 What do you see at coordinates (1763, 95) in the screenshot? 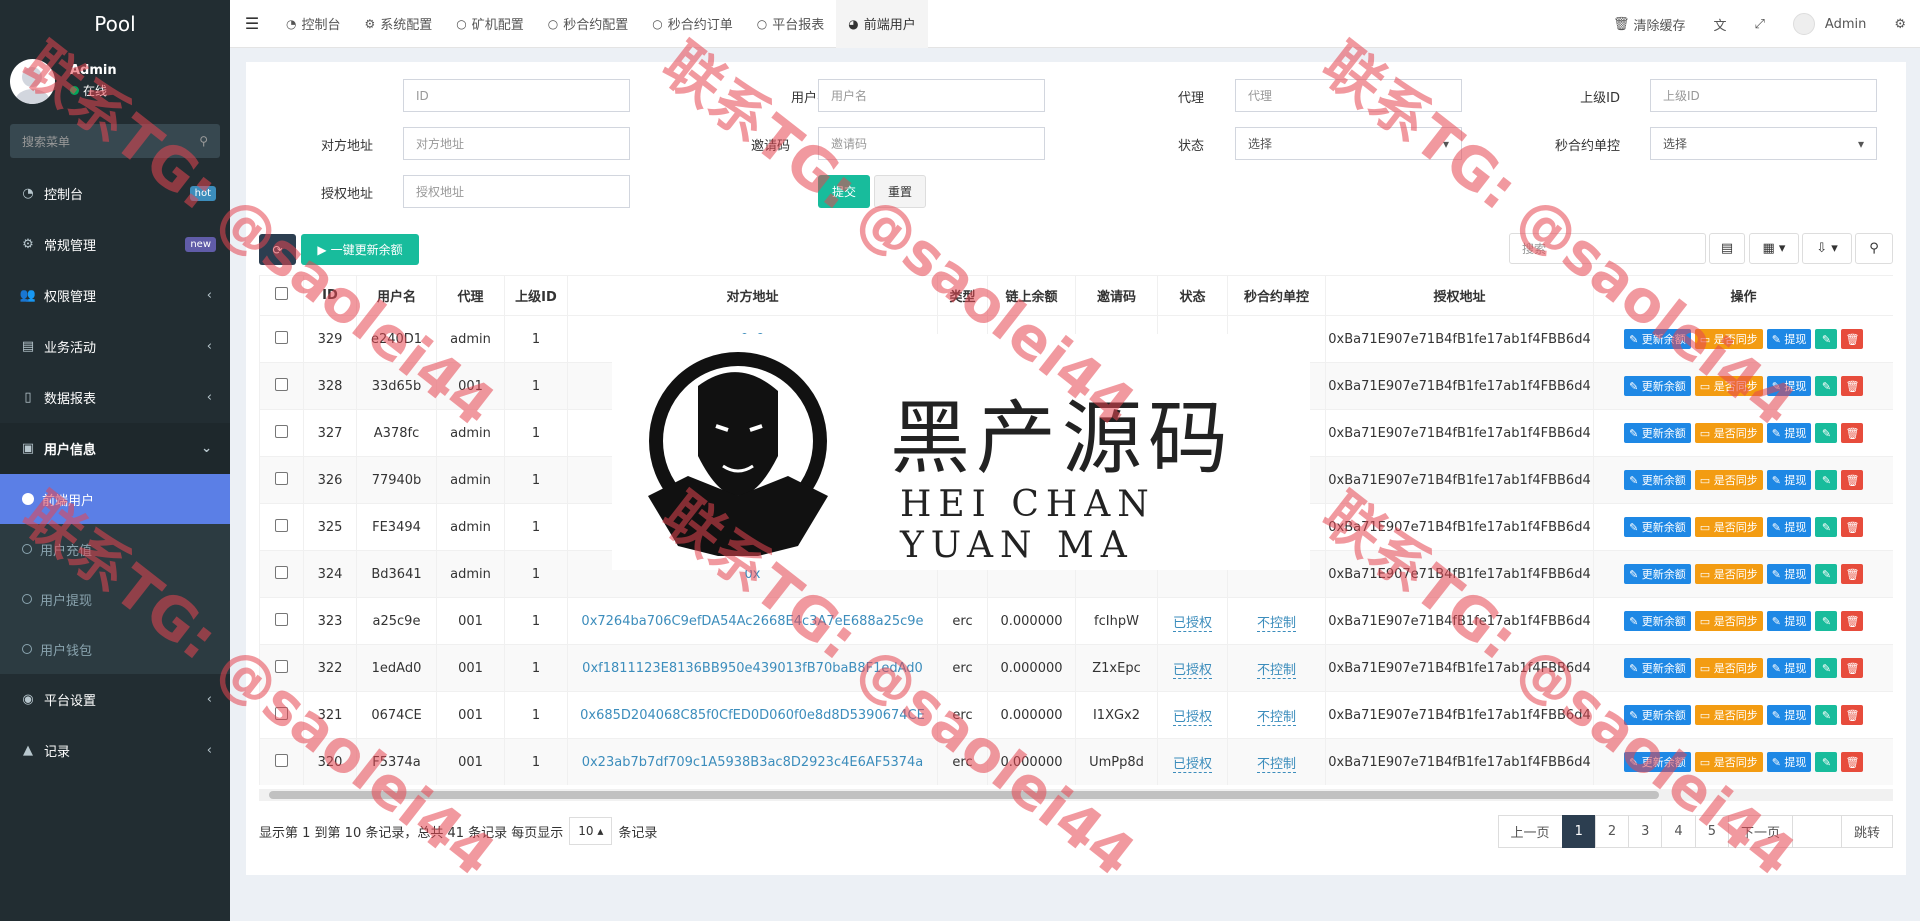
I see `parent-id-field: 上级ID` at bounding box center [1763, 95].